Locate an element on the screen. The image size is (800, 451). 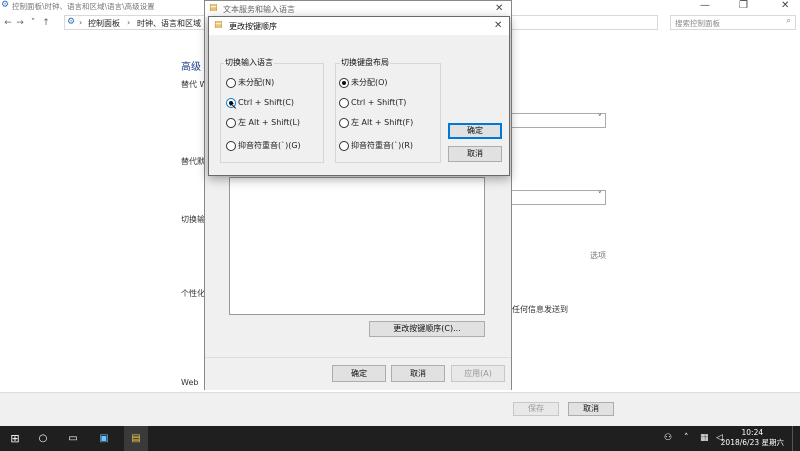
up-arrow-icon: ↑ is located at coordinates (46, 23).